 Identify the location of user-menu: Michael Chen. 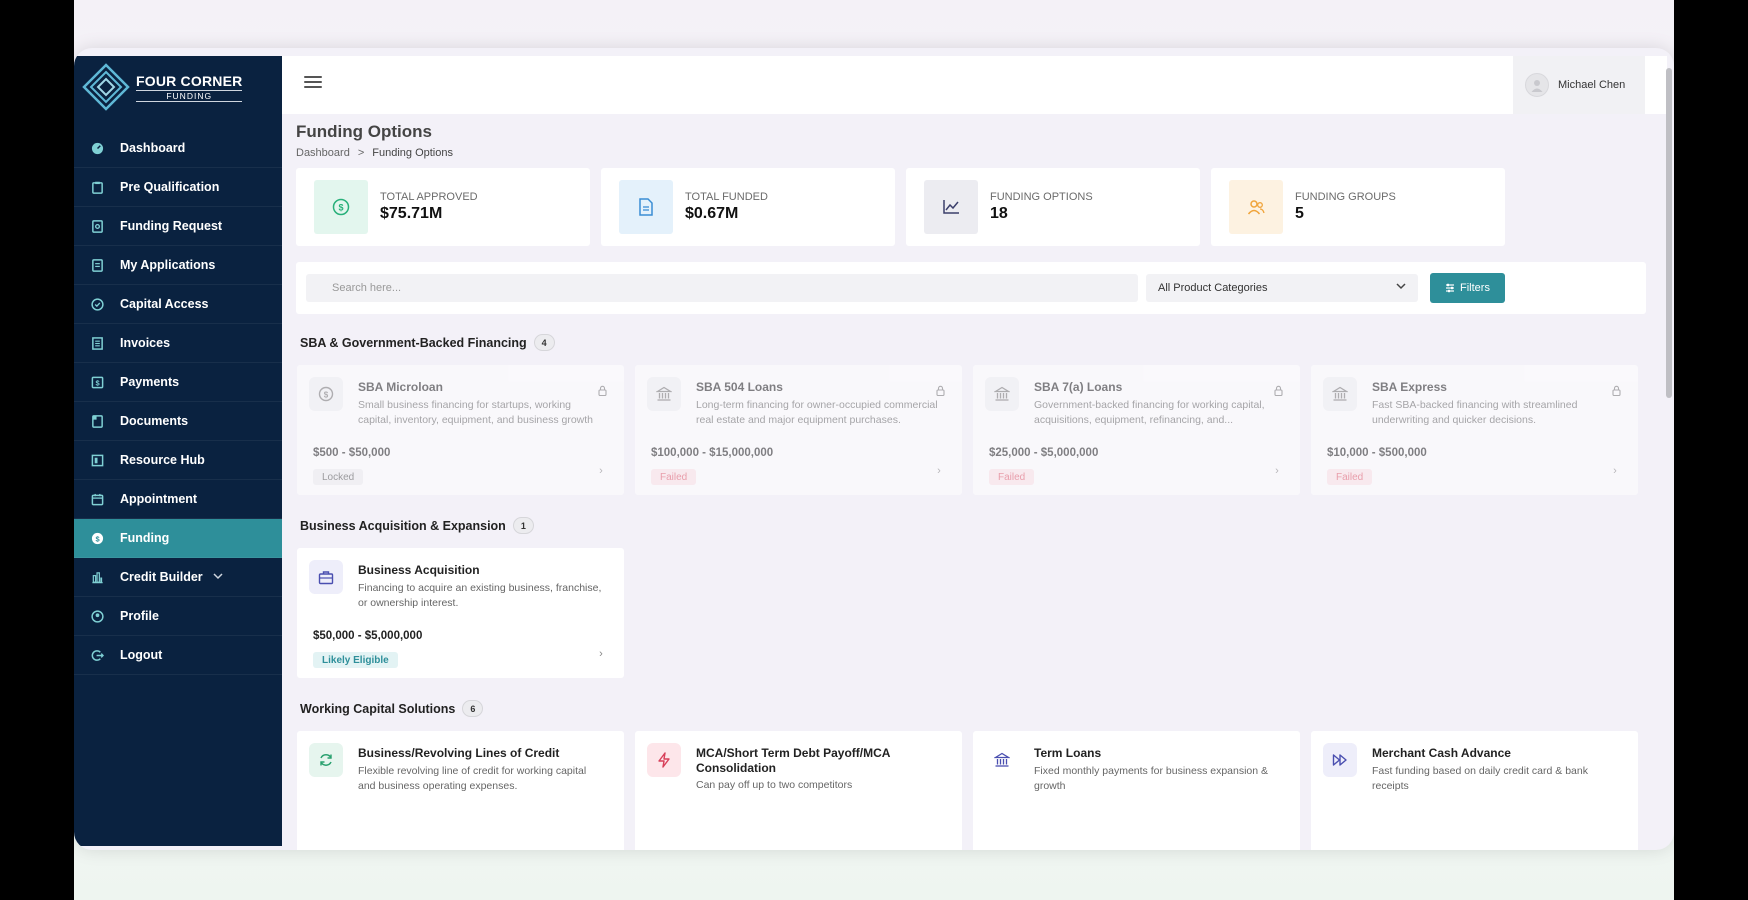
(1579, 85).